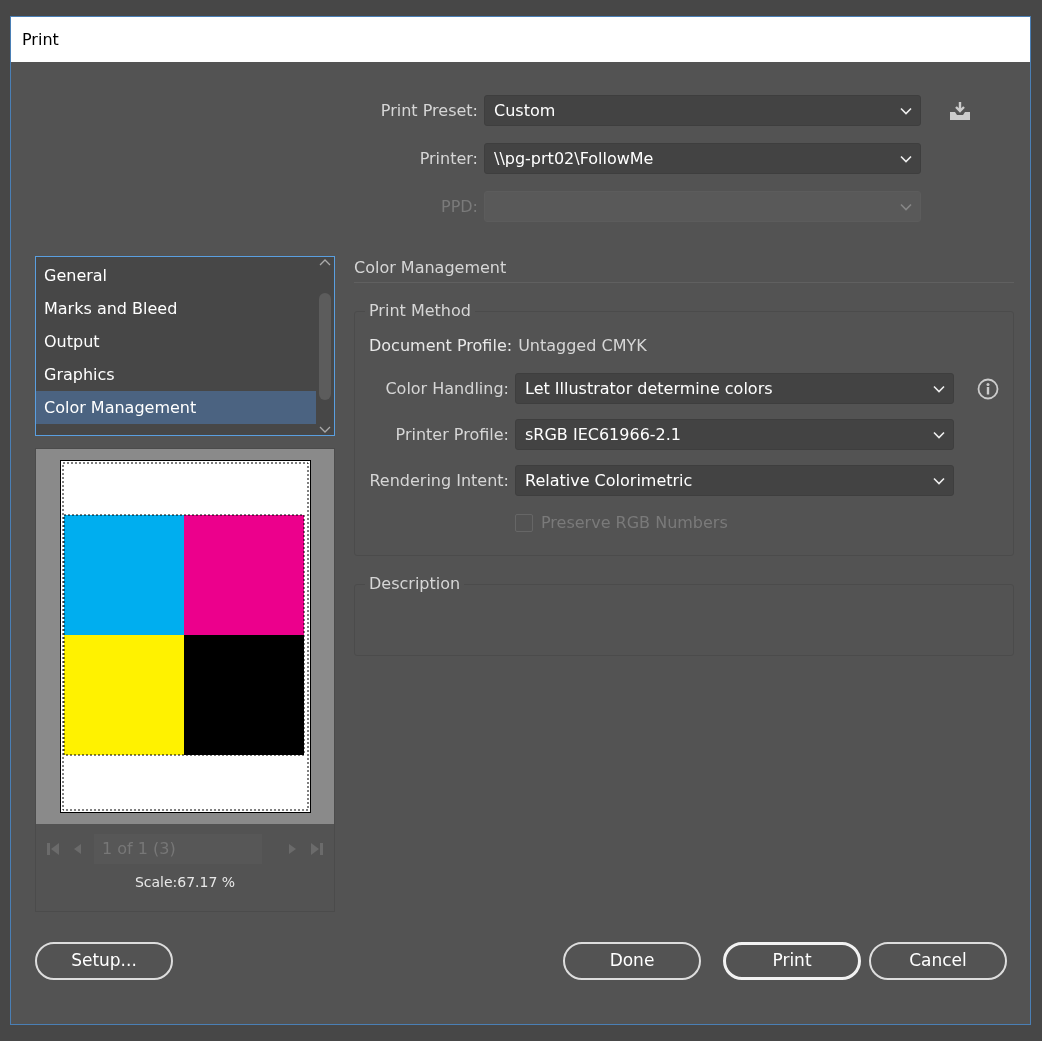 The width and height of the screenshot is (1042, 1041). What do you see at coordinates (439, 480) in the screenshot?
I see `field-label: Rendering Intent:` at bounding box center [439, 480].